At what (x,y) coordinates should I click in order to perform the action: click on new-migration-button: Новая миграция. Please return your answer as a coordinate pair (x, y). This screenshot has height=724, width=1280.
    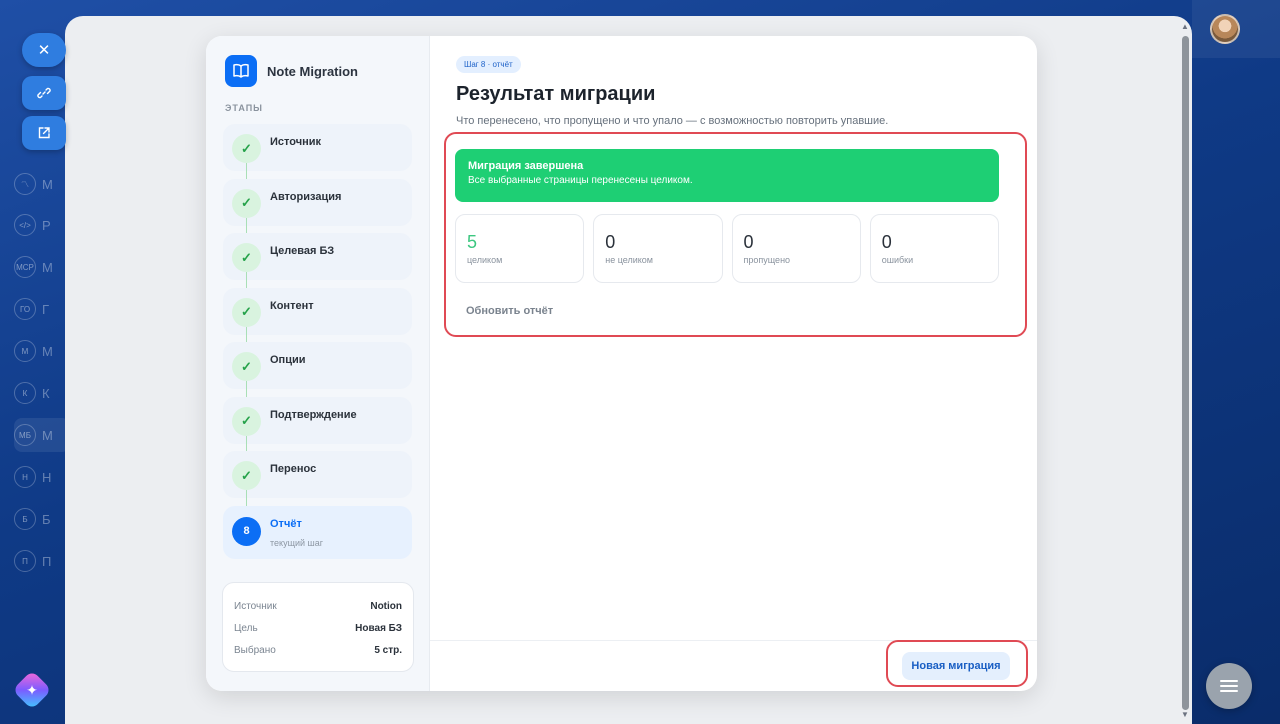
    Looking at the image, I should click on (956, 666).